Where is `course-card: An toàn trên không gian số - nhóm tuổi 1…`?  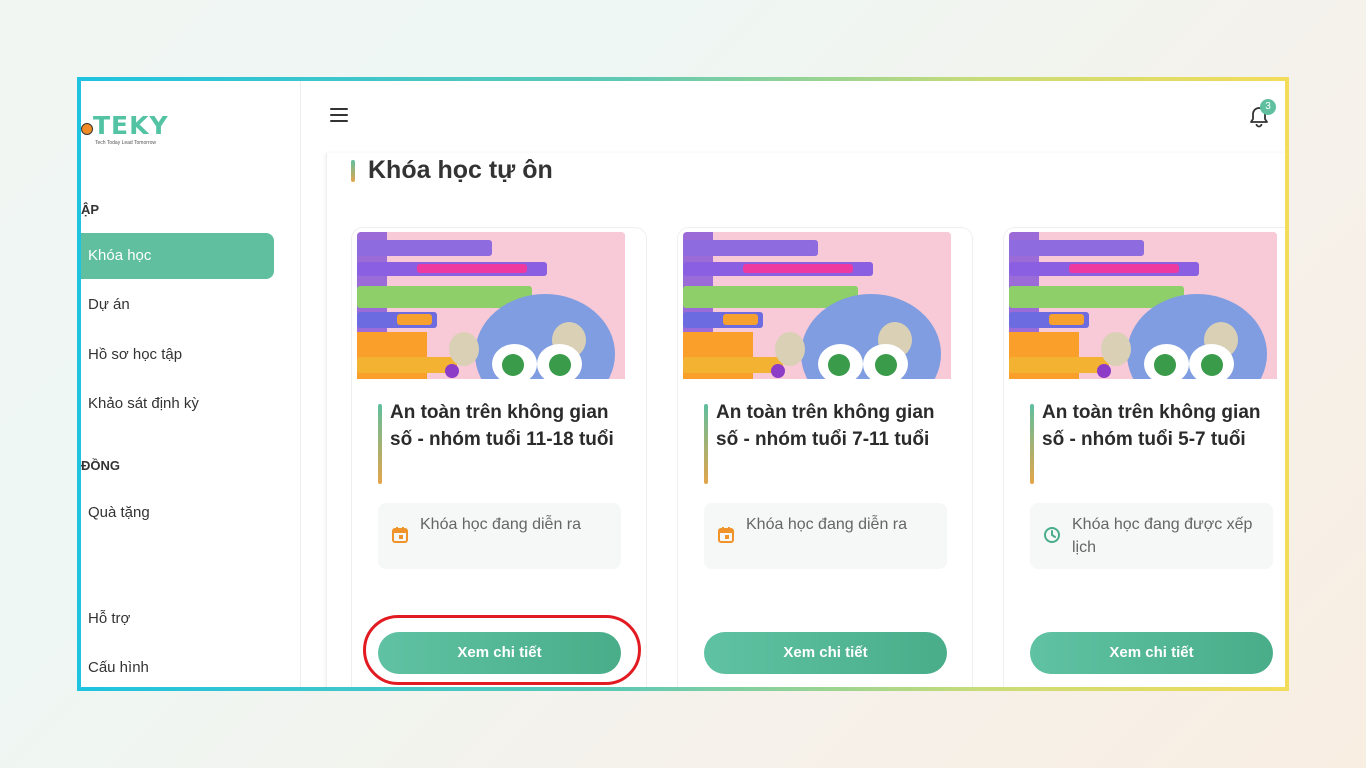 course-card: An toàn trên không gian số - nhóm tuổi 1… is located at coordinates (499, 457).